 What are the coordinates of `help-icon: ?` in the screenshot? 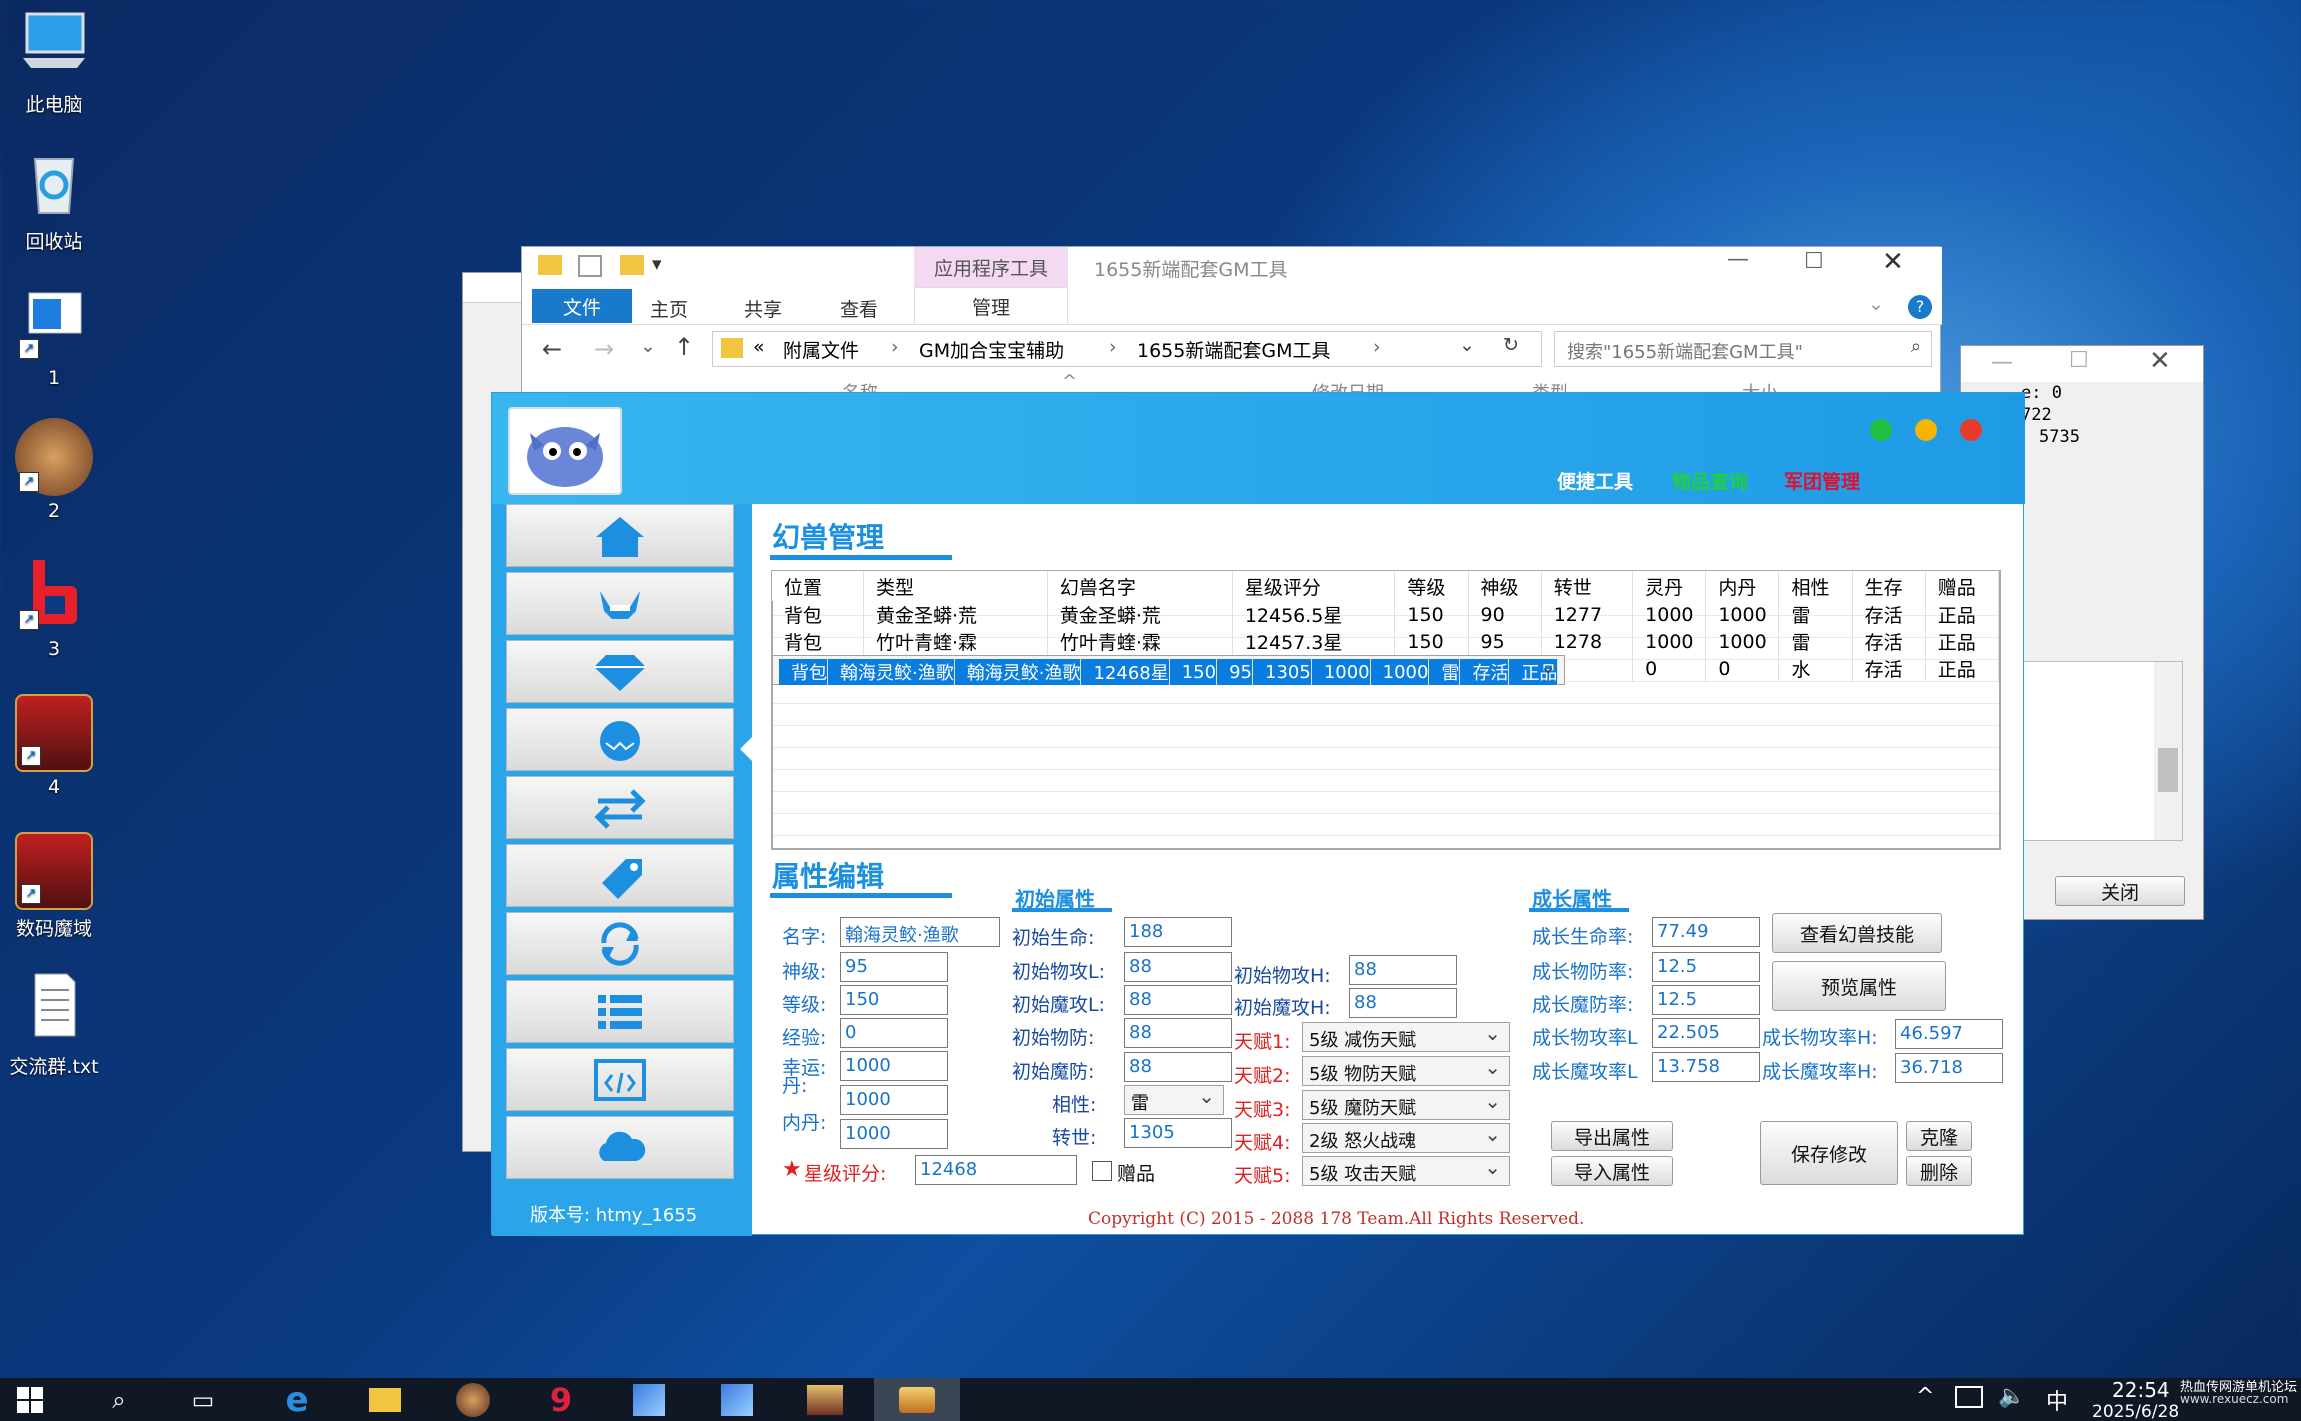 It's located at (1920, 307).